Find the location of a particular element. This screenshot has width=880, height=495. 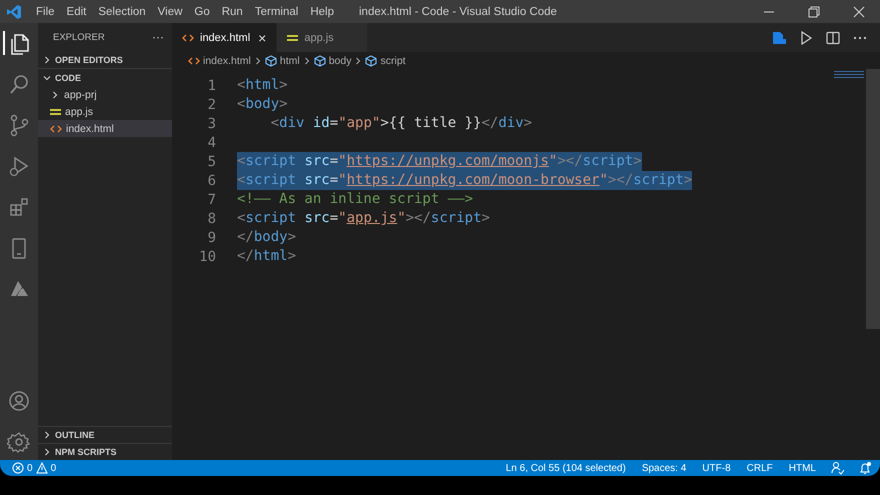

more-button: ··· is located at coordinates (158, 37).